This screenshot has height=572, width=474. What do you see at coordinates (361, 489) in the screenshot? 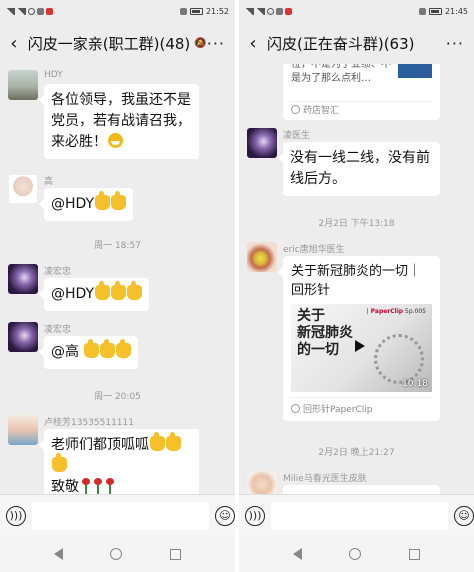
I see `message-bubble` at bounding box center [361, 489].